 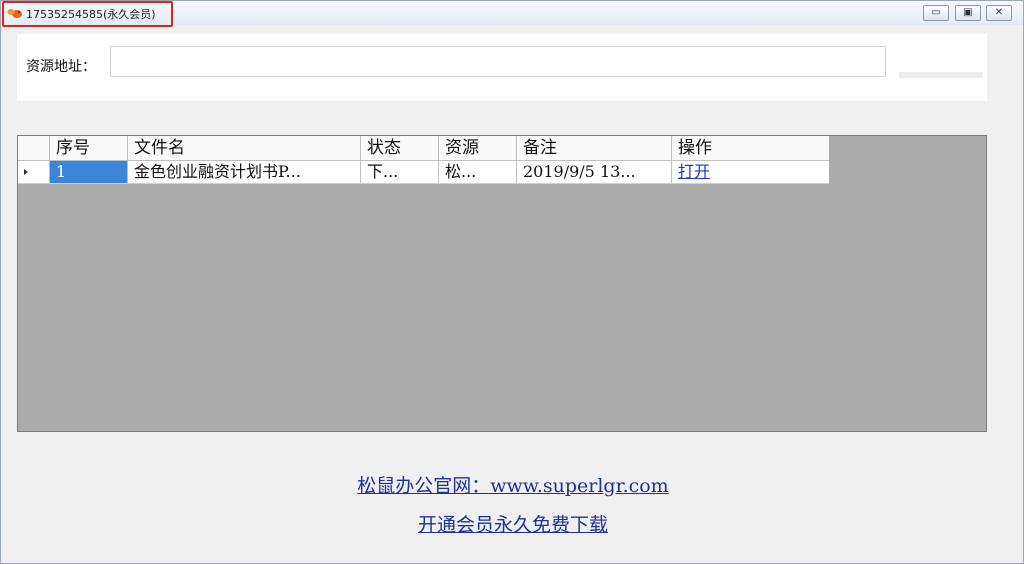 I want to click on minimize-icon: ▭, so click(x=936, y=12).